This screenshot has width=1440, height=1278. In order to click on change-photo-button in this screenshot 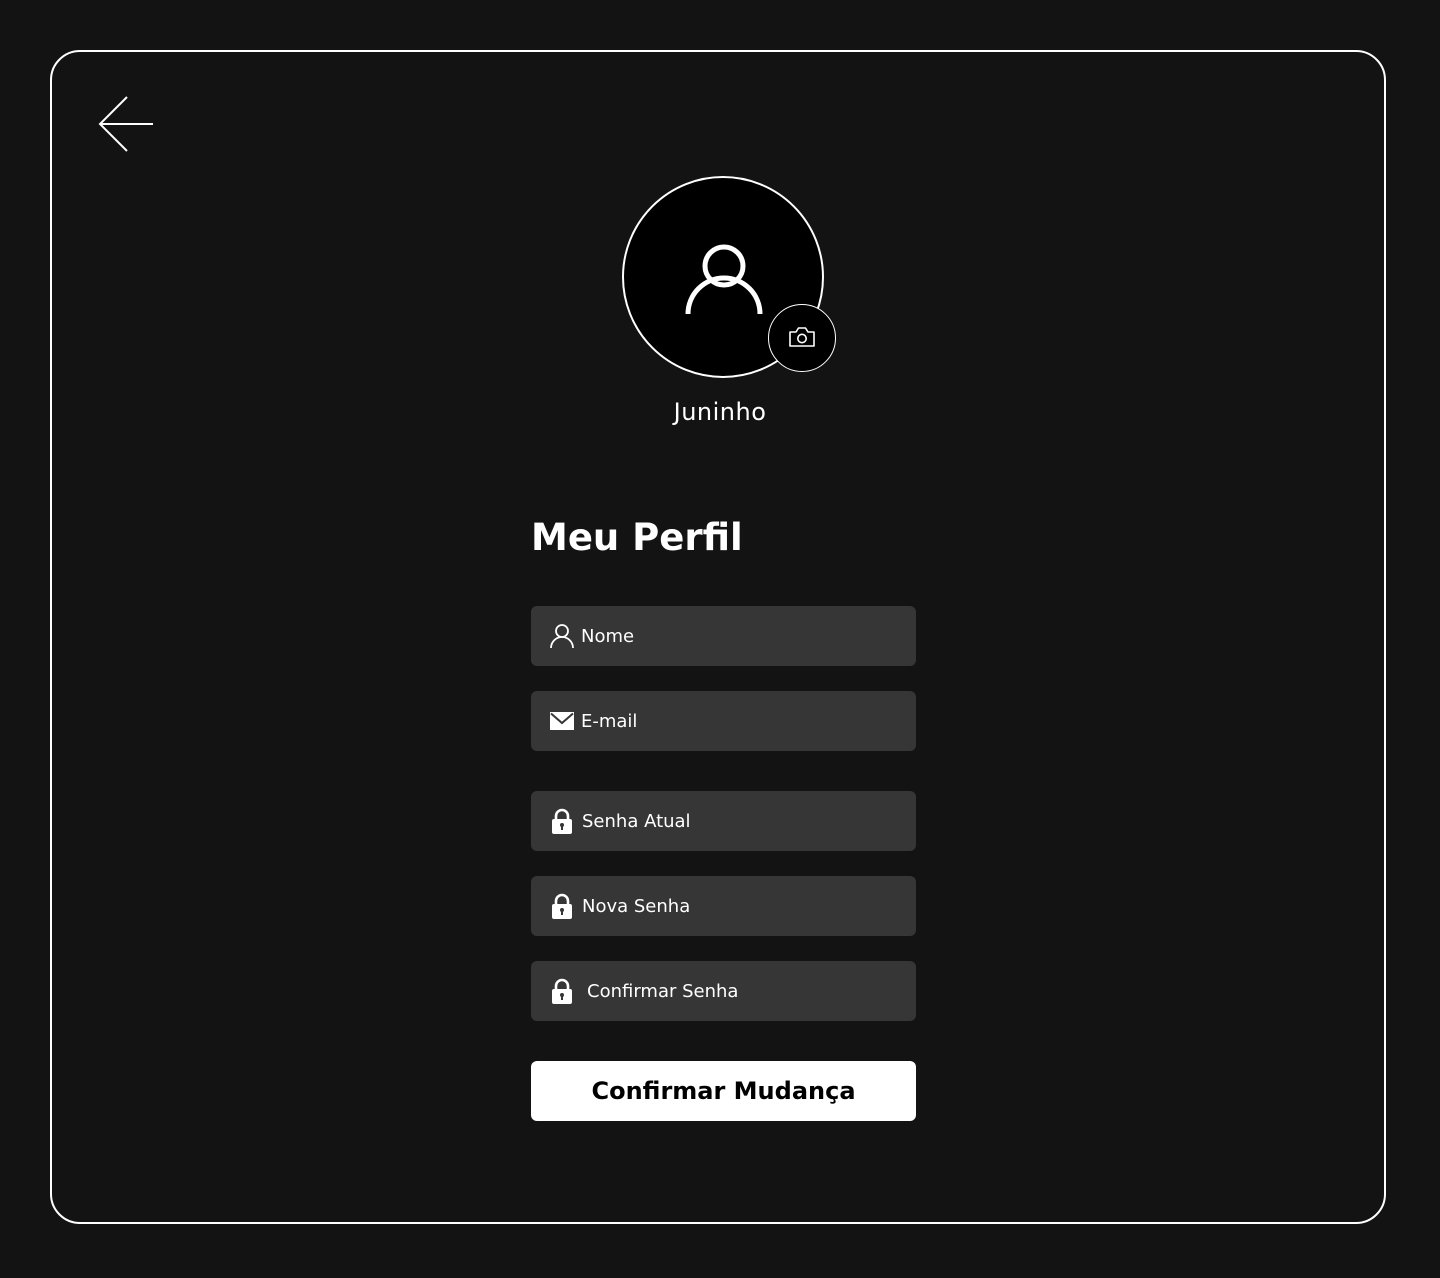, I will do `click(802, 338)`.